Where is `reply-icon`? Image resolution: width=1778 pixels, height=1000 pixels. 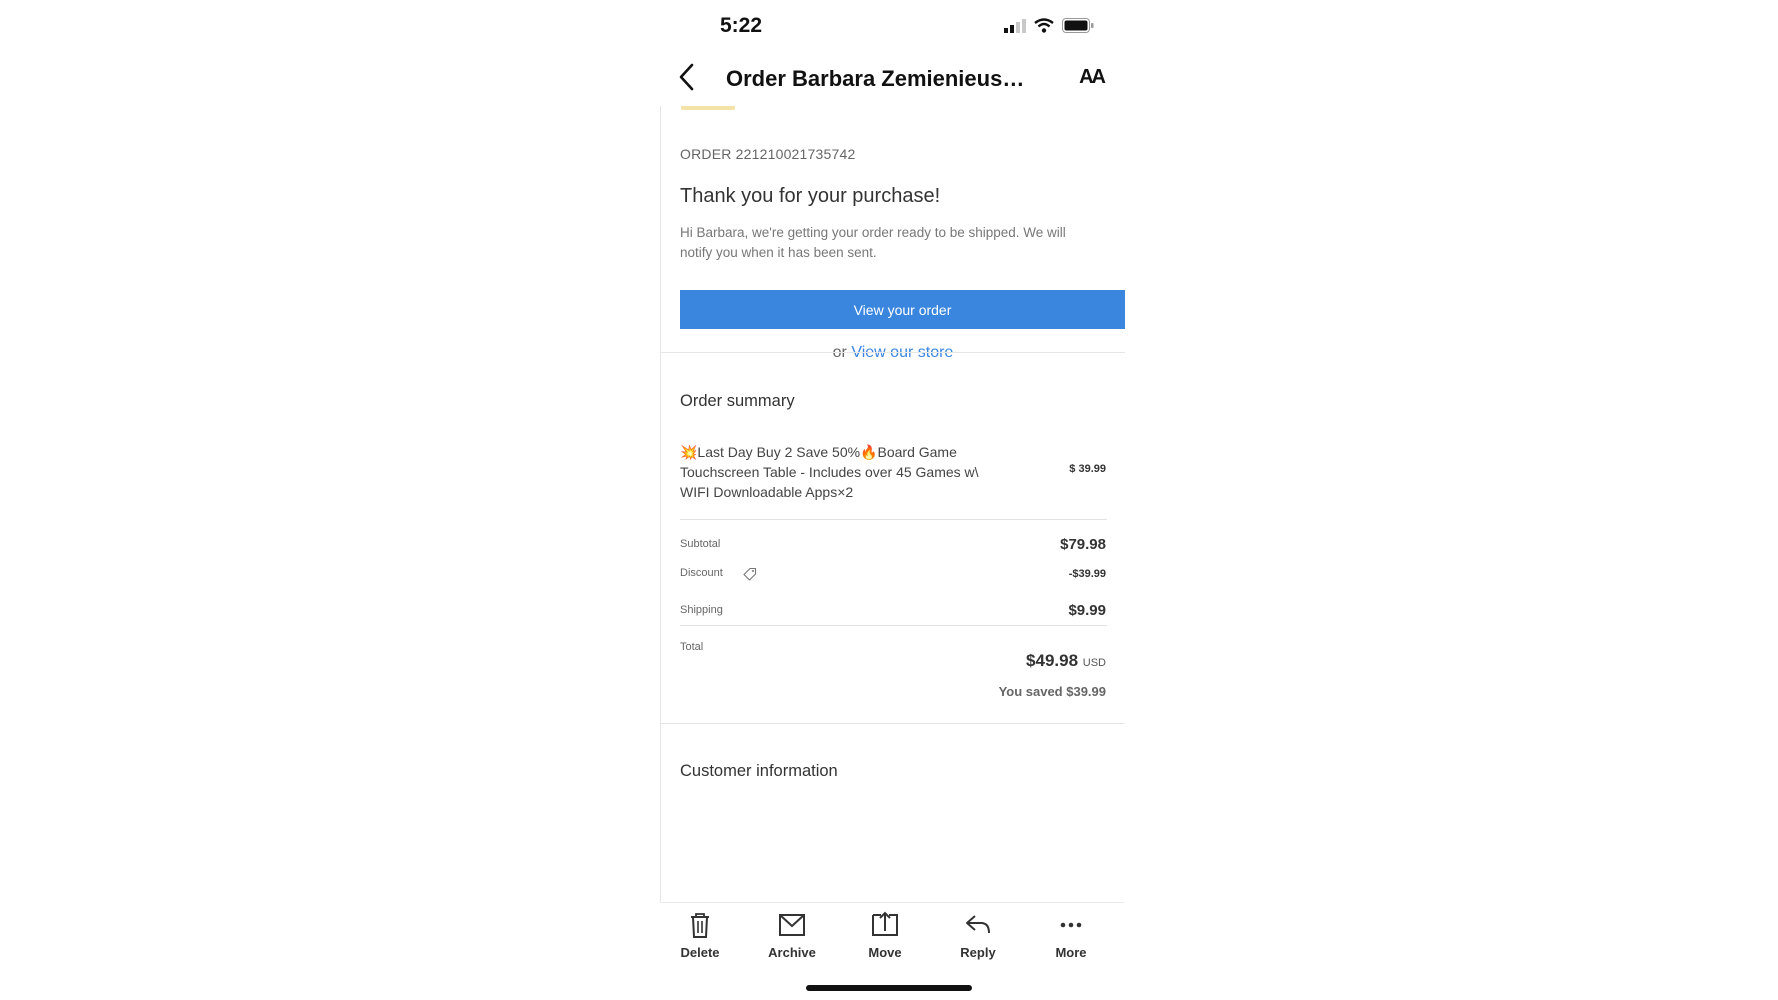 reply-icon is located at coordinates (978, 924).